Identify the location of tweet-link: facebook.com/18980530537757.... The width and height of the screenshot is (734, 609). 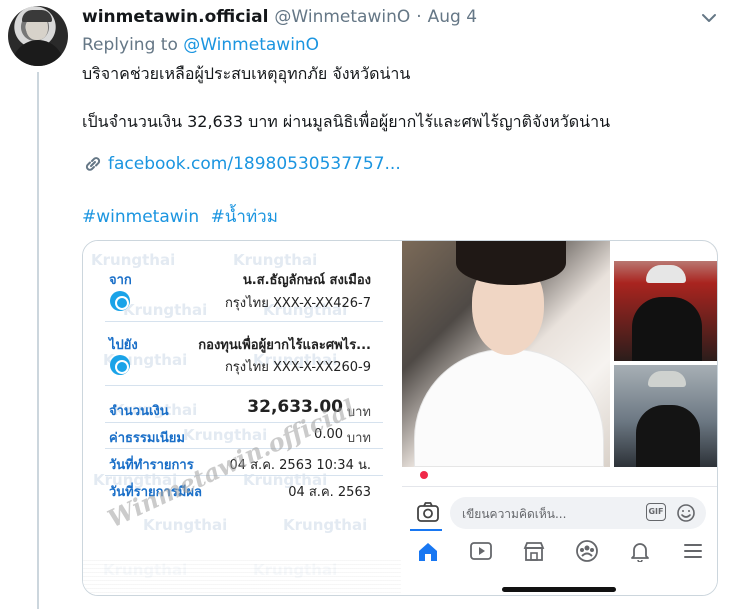
(241, 164).